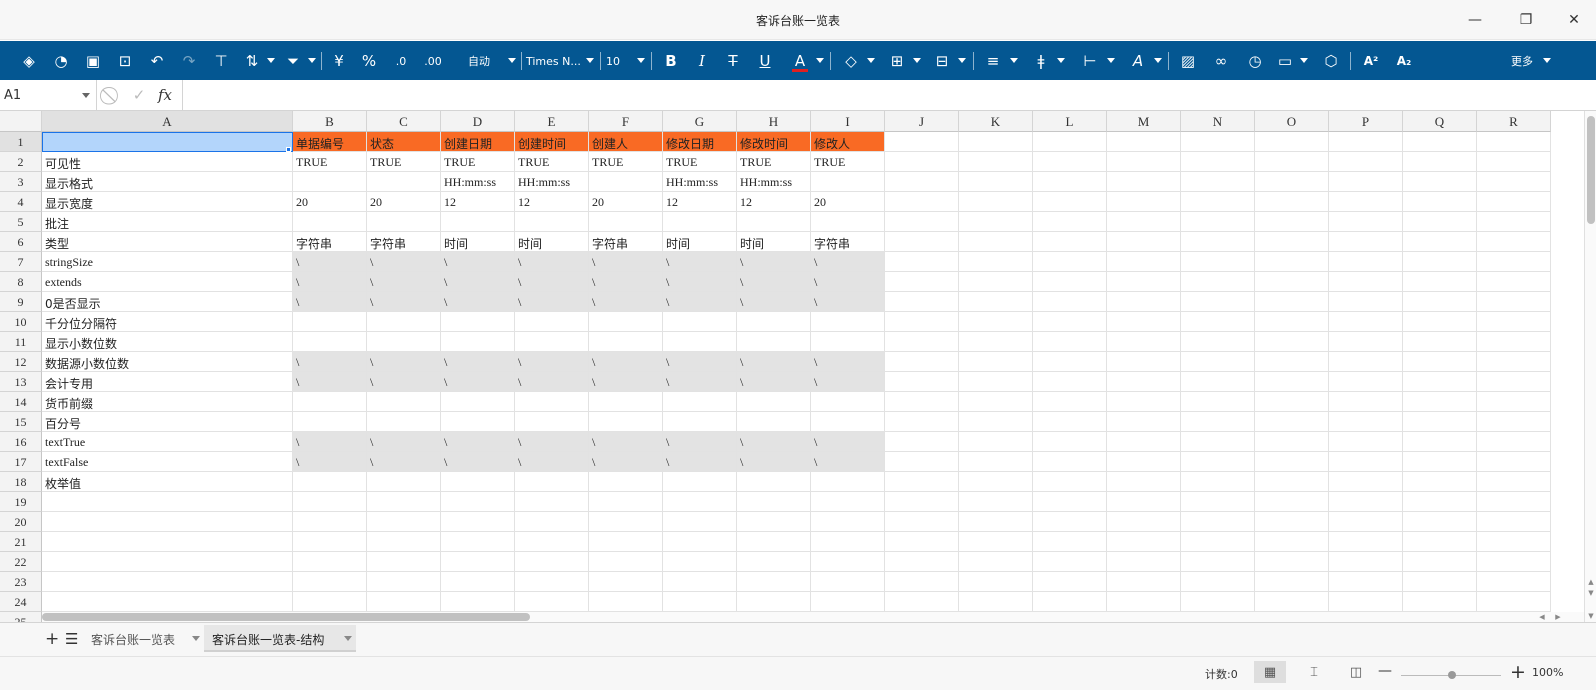 The height and width of the screenshot is (690, 1596). What do you see at coordinates (626, 242) in the screenshot?
I see `cell: 字符串` at bounding box center [626, 242].